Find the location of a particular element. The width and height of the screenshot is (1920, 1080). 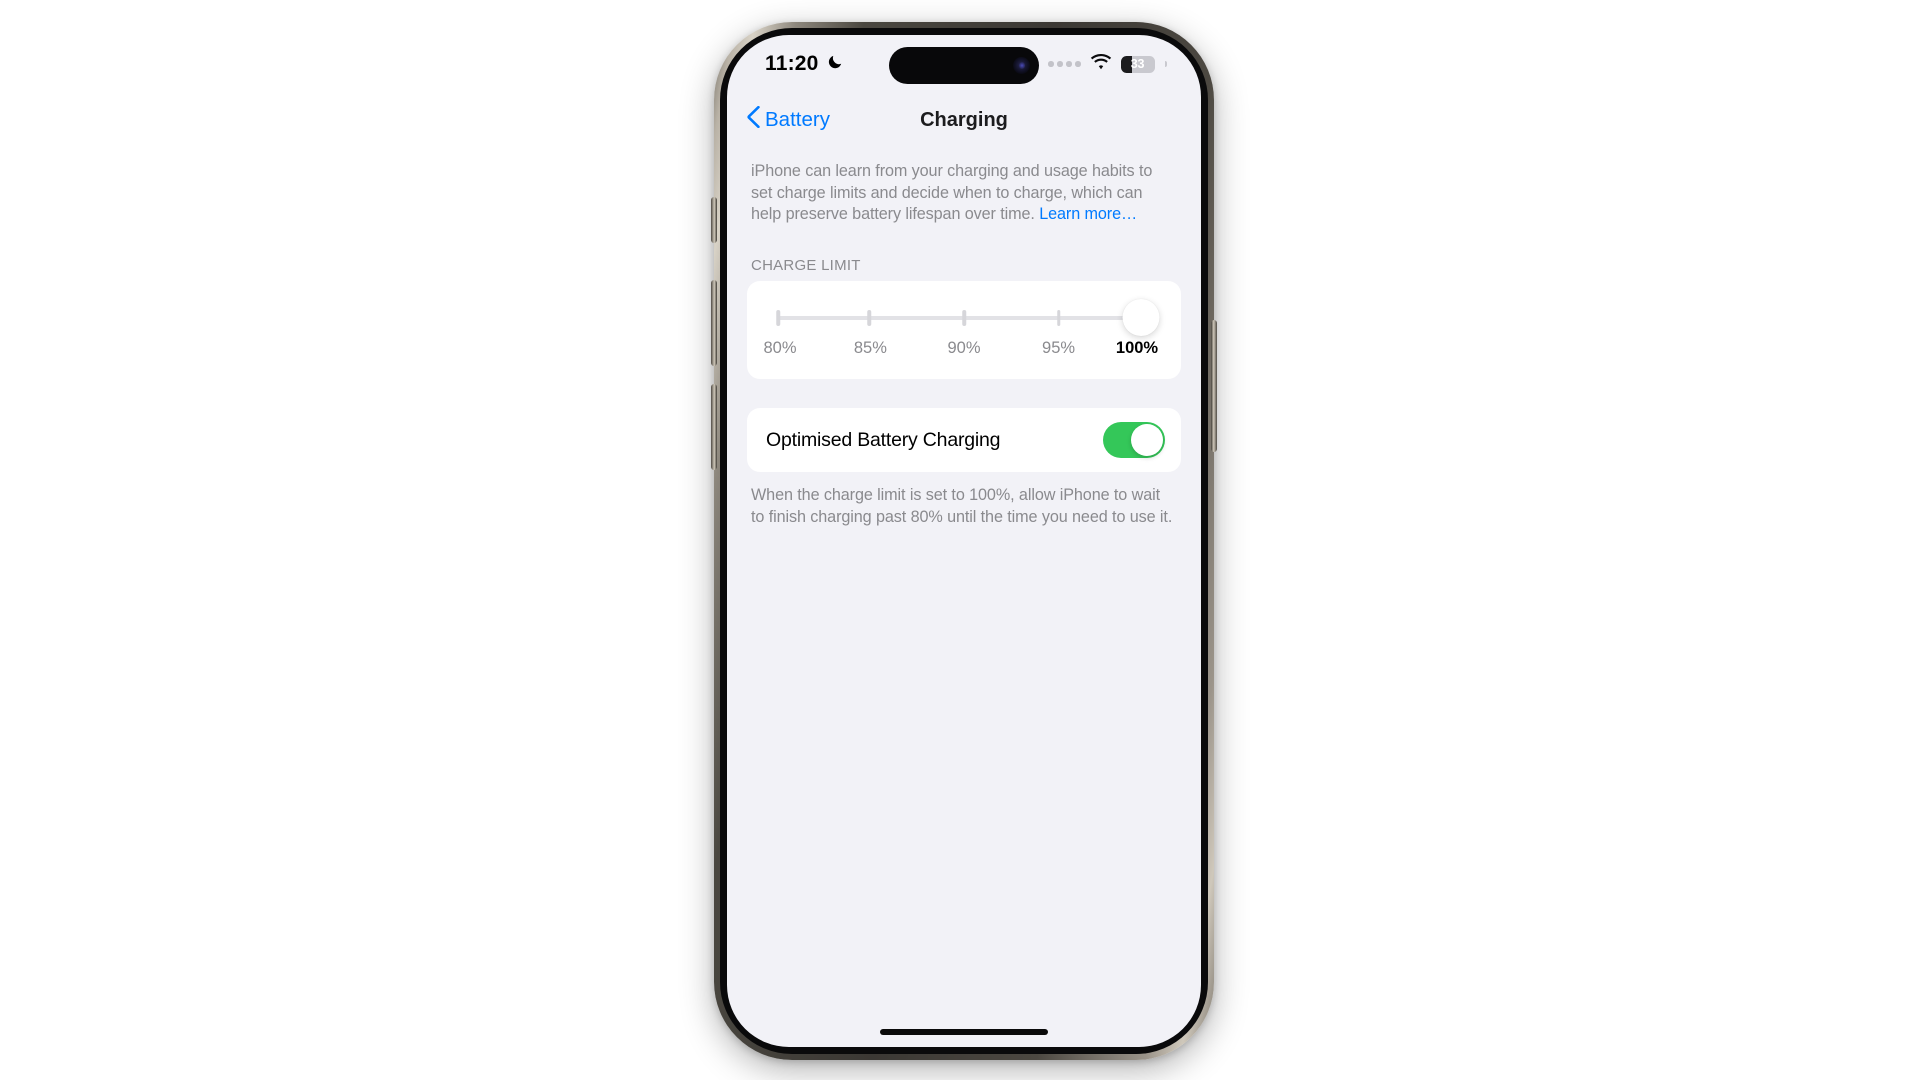

status-bar-time: 11:20 is located at coordinates (792, 63).